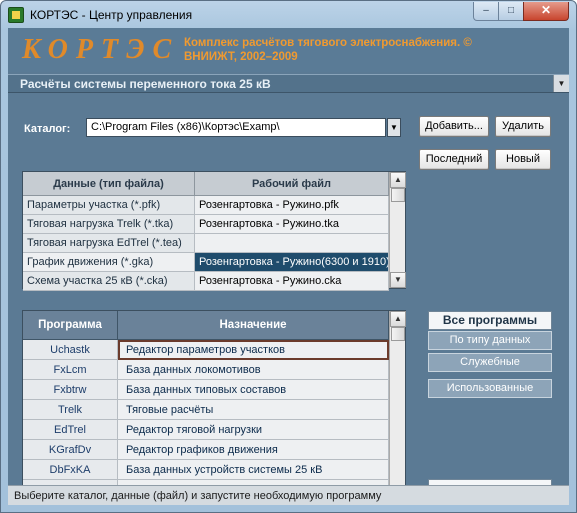 Image resolution: width=577 pixels, height=513 pixels. What do you see at coordinates (490, 388) in the screenshot?
I see `filter-used-button: Использованные` at bounding box center [490, 388].